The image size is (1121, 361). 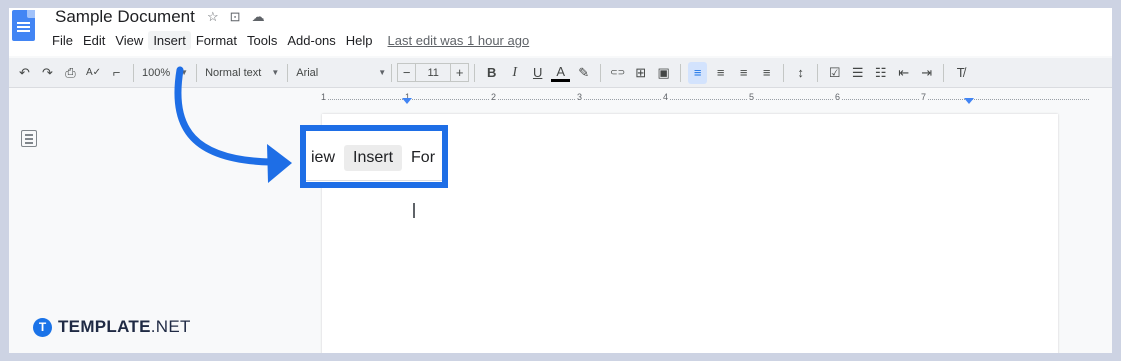 I want to click on left-indent-marker, so click(x=407, y=101).